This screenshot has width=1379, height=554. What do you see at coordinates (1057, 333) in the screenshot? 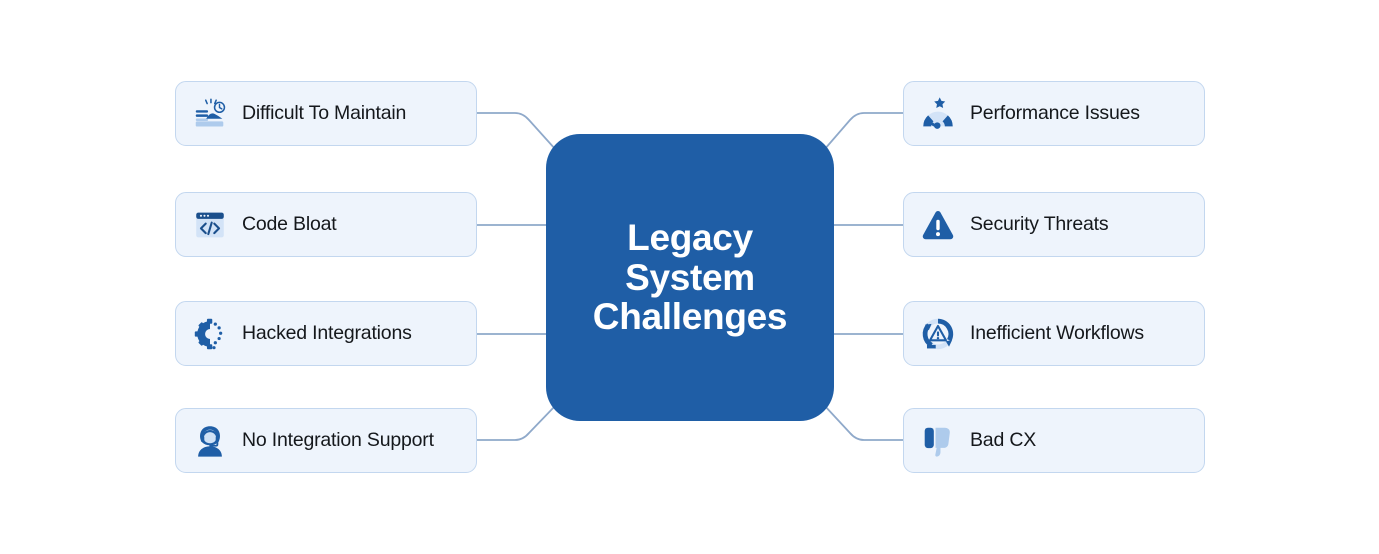
I see `branch-label: Inefficient Workflows` at bounding box center [1057, 333].